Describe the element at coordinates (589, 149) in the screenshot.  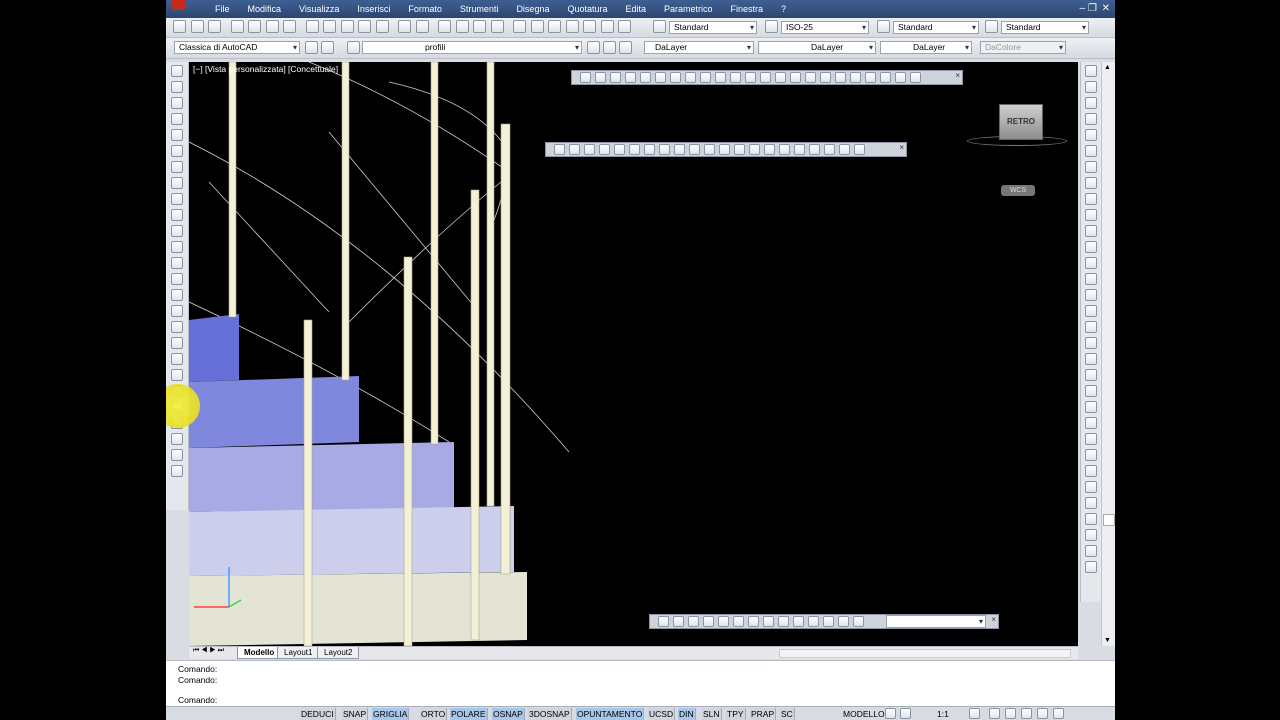
I see `solid-edit-tool-2-icon` at that location.